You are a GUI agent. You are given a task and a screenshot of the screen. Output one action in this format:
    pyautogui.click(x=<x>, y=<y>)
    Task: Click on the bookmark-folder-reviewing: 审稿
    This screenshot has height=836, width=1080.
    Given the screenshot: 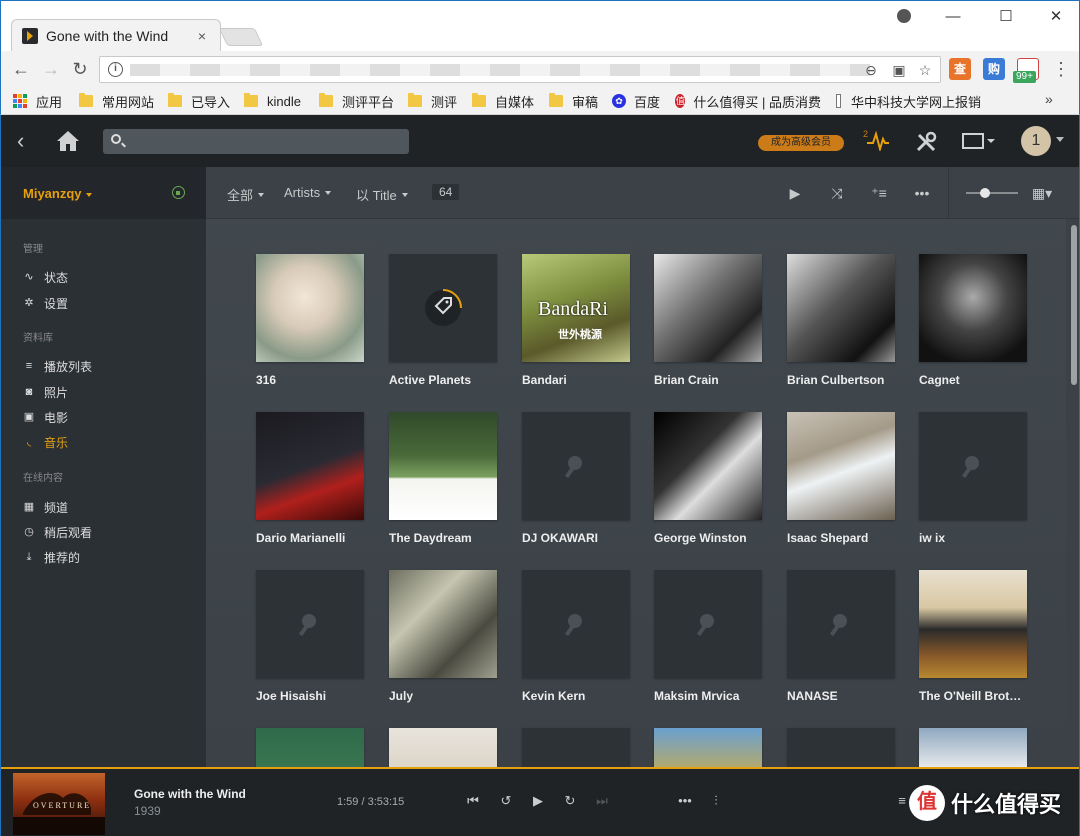 What is the action you would take?
    pyautogui.click(x=573, y=101)
    